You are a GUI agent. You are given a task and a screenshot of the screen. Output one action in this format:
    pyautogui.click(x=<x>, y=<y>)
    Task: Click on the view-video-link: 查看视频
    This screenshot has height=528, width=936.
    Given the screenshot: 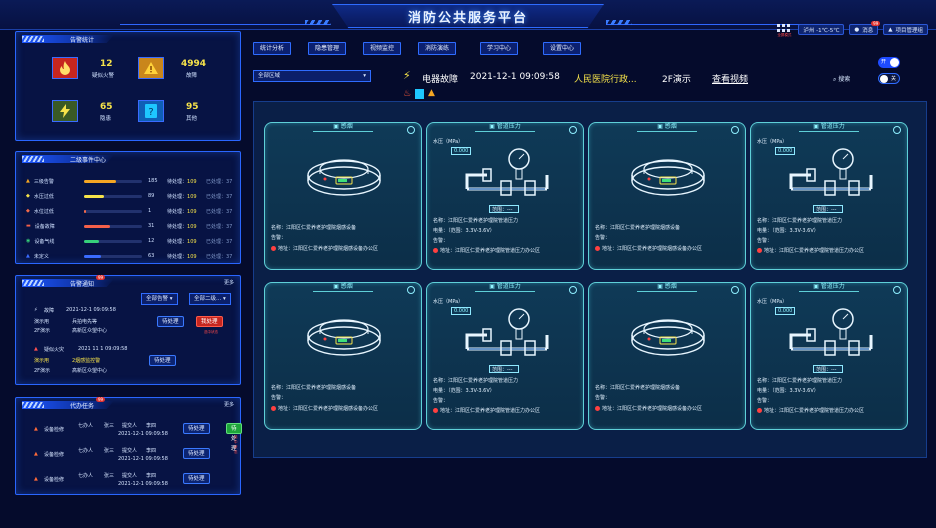 What is the action you would take?
    pyautogui.click(x=730, y=78)
    